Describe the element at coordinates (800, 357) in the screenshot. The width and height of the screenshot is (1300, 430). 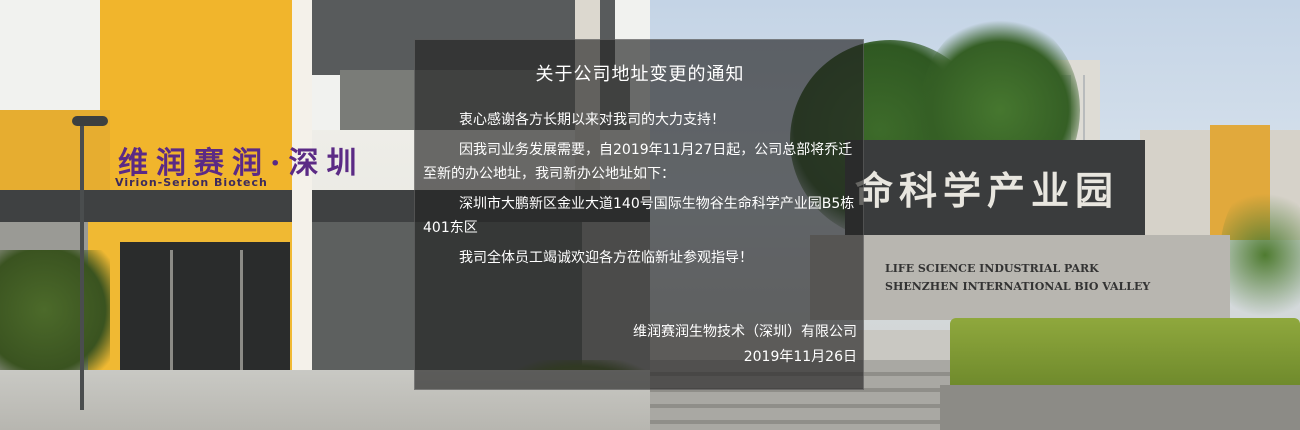
I see `notice-date: 2019年11月26日` at that location.